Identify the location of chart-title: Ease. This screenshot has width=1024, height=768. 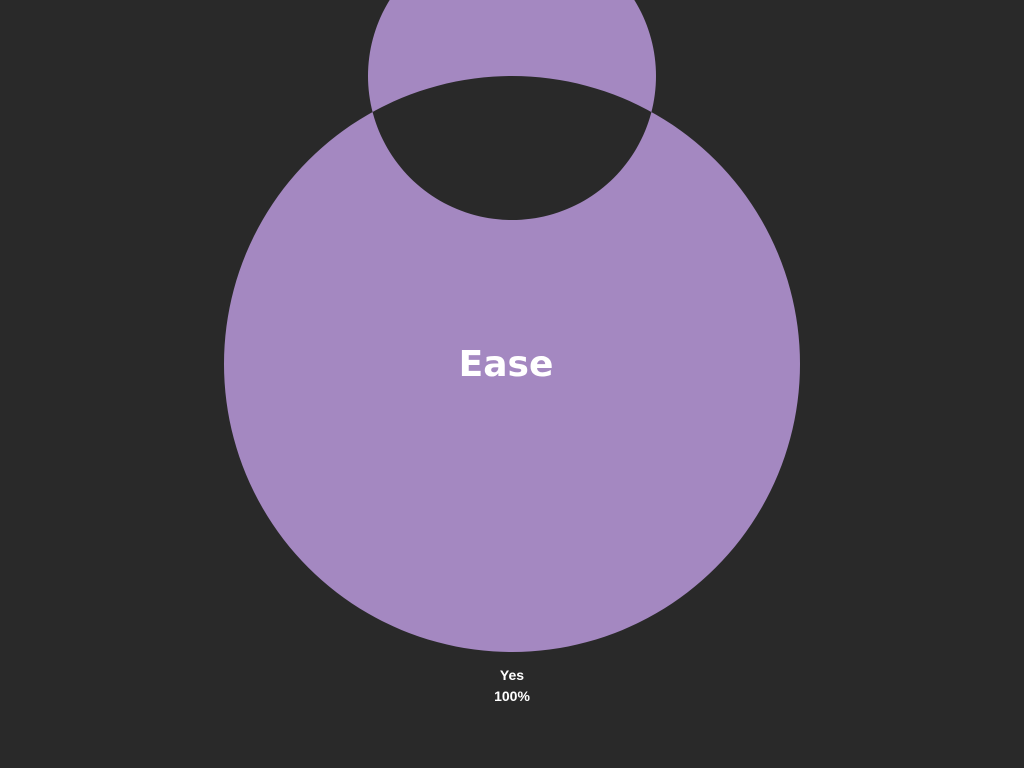
(506, 364).